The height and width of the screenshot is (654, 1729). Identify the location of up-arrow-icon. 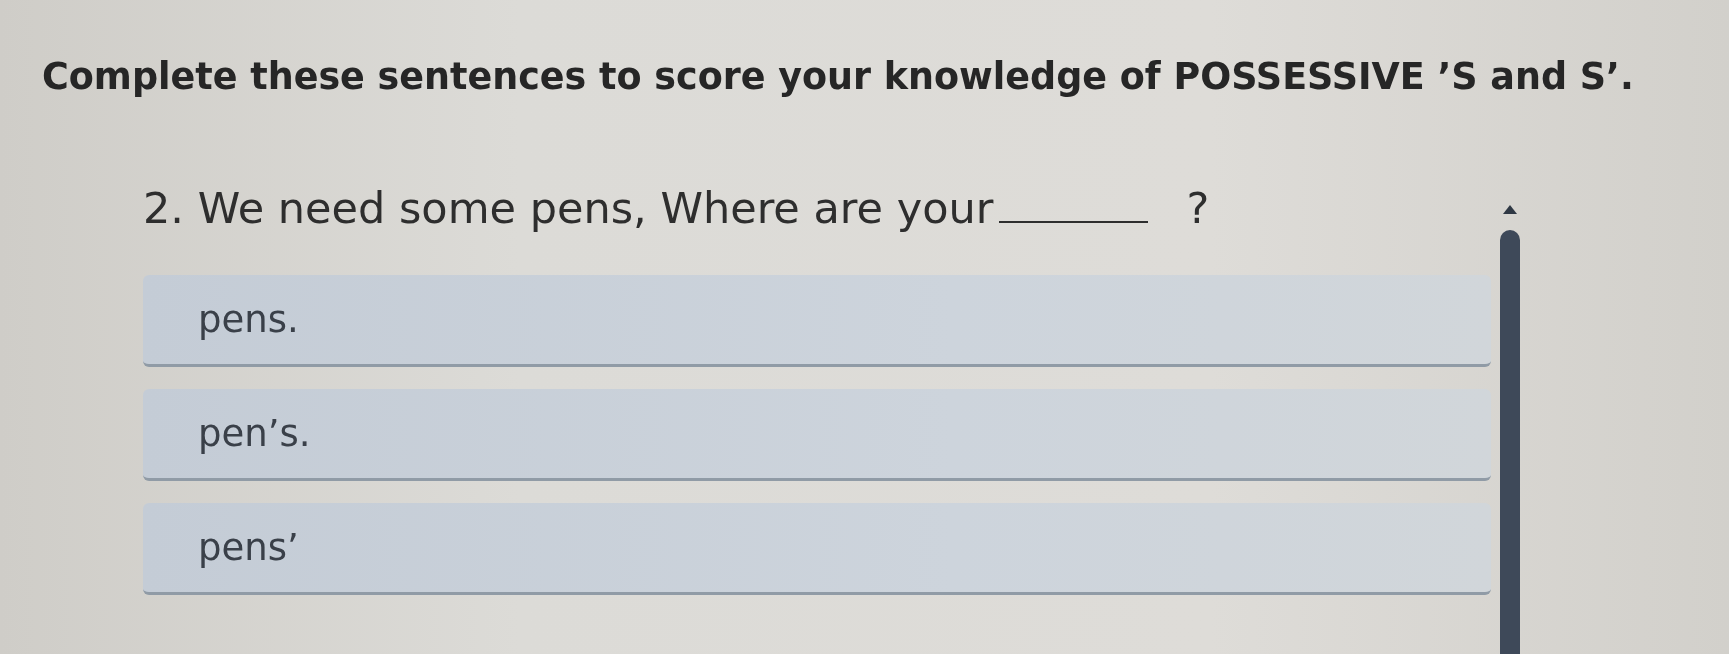
(1510, 209).